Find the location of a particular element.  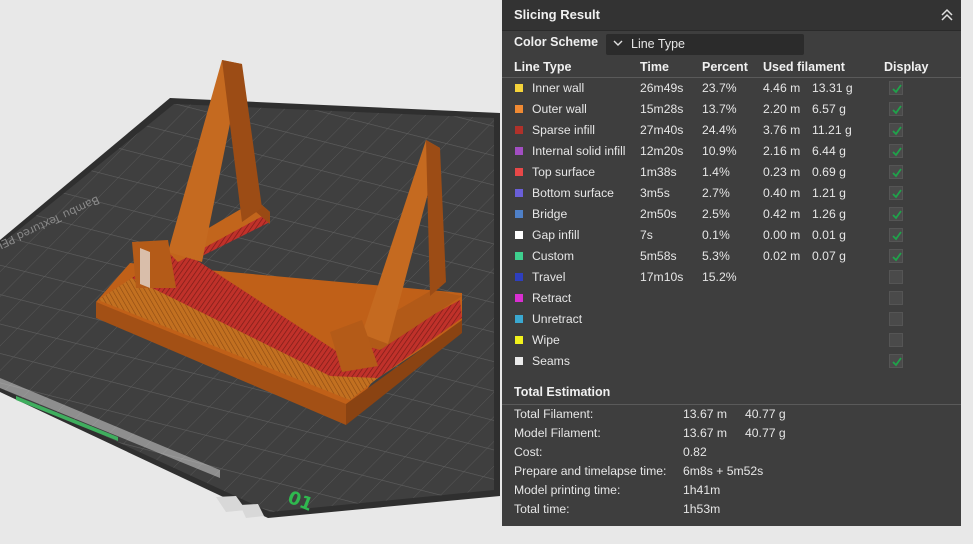

line-type-row: Inner wall 26m49s 23.7% 4.46 m 13.31 g is located at coordinates (731, 89).